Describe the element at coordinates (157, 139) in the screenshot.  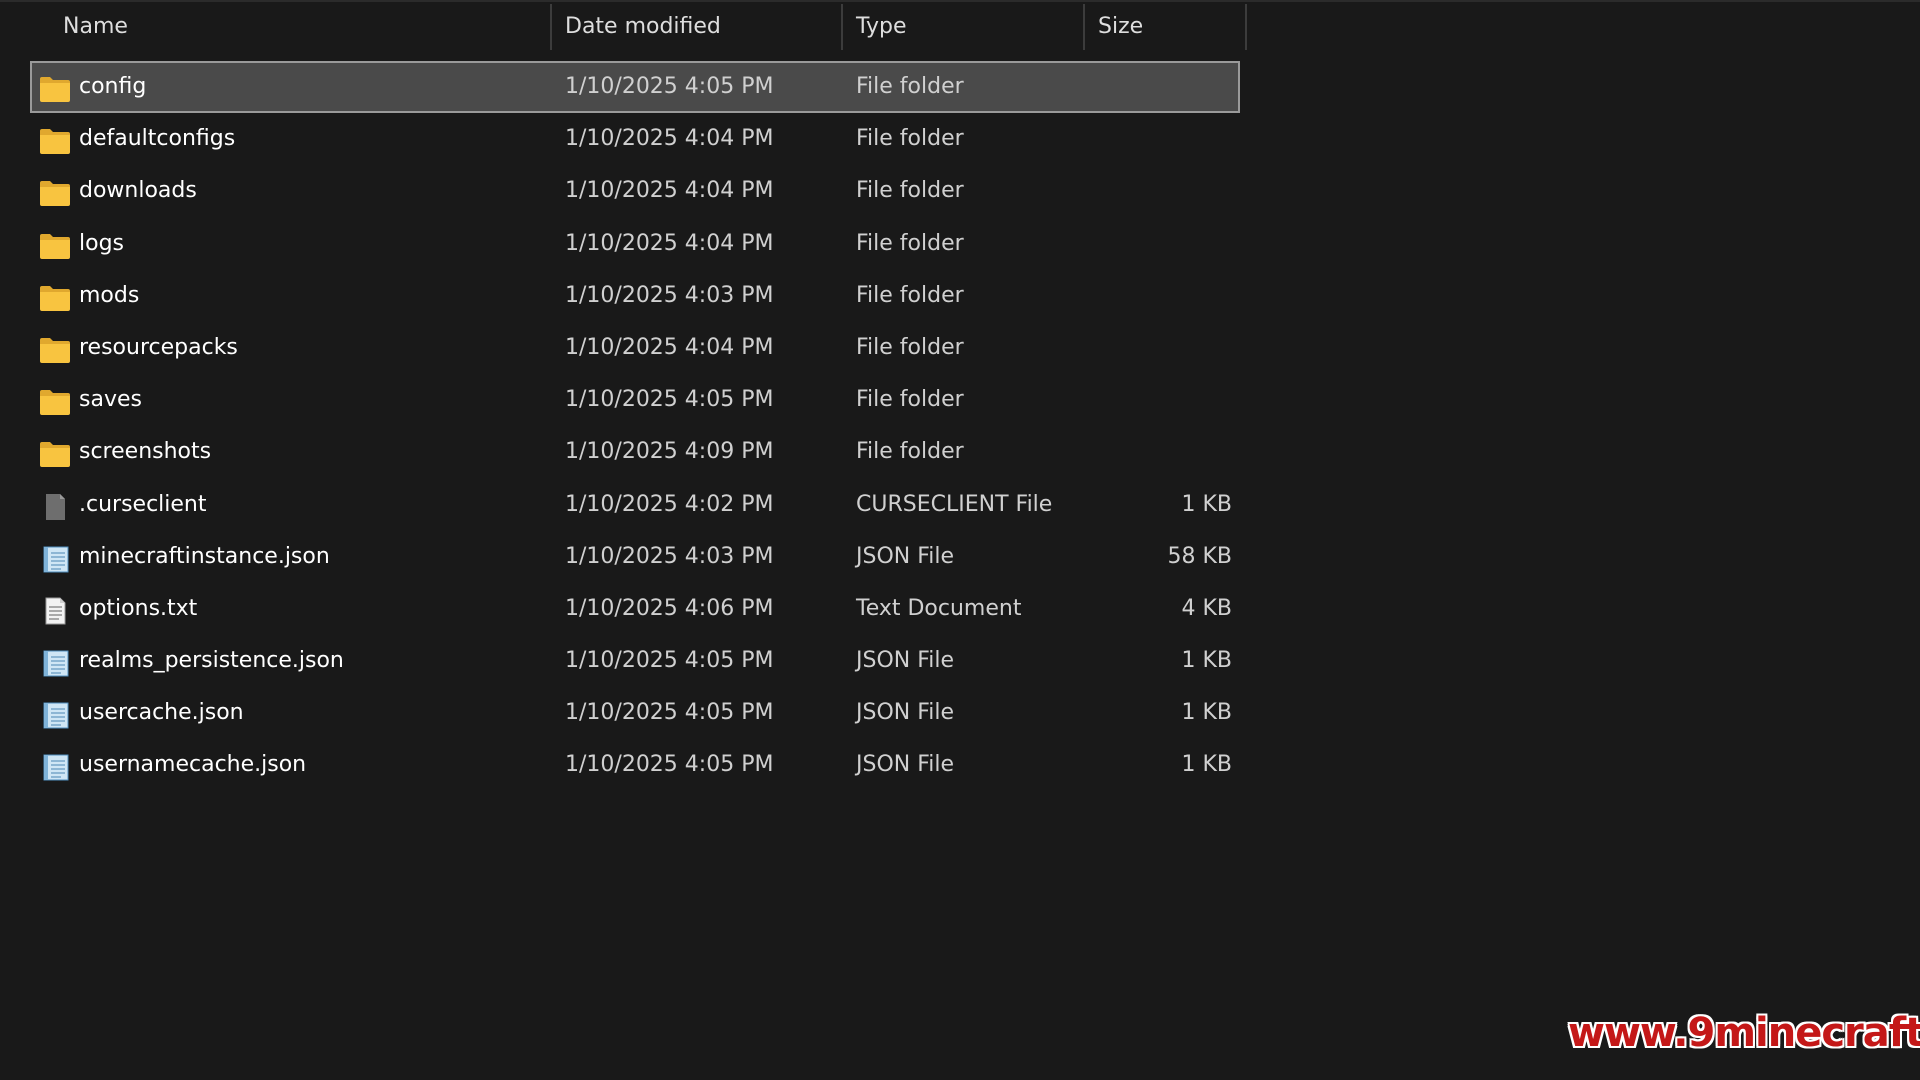
I see `file-name: defaultconfigs` at that location.